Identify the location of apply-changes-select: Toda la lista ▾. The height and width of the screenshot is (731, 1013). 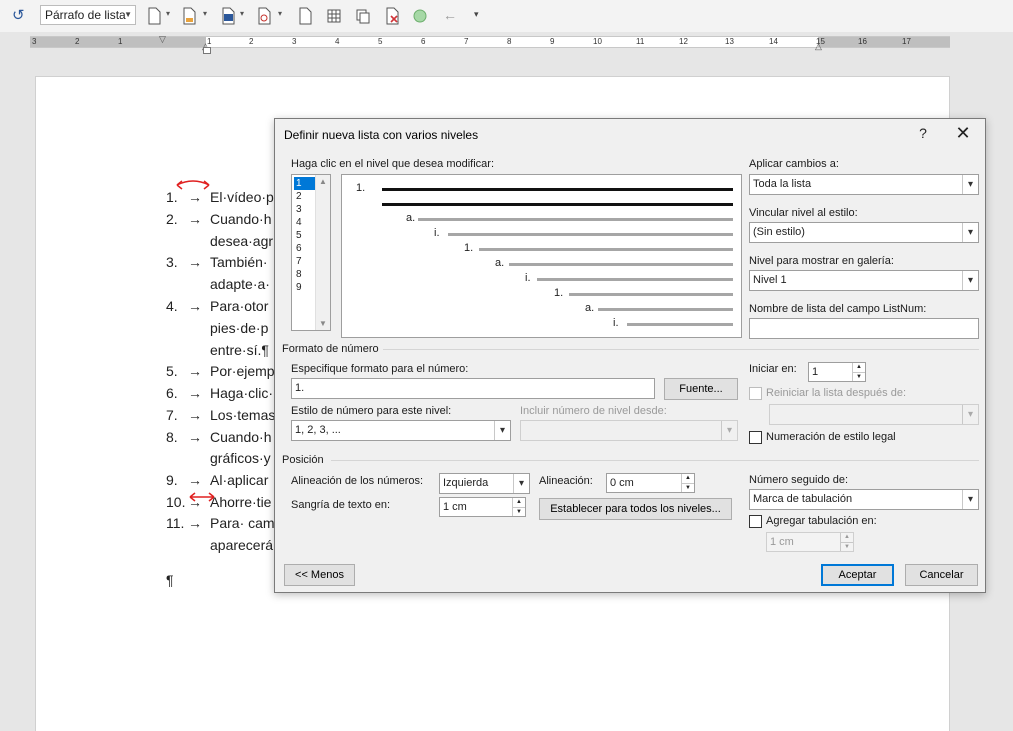
(864, 184).